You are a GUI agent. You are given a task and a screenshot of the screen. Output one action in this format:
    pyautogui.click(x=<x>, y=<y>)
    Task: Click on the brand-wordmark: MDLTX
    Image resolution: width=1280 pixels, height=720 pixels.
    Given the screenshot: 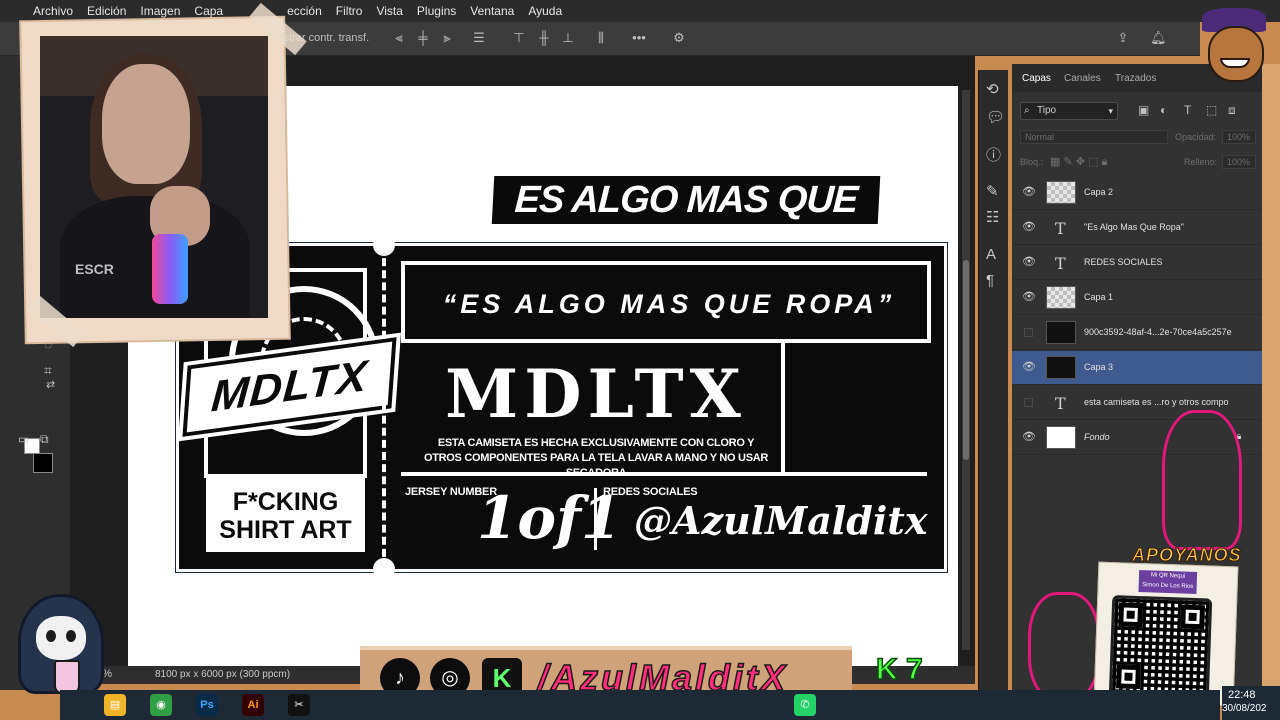 What is the action you would take?
    pyautogui.click(x=596, y=394)
    